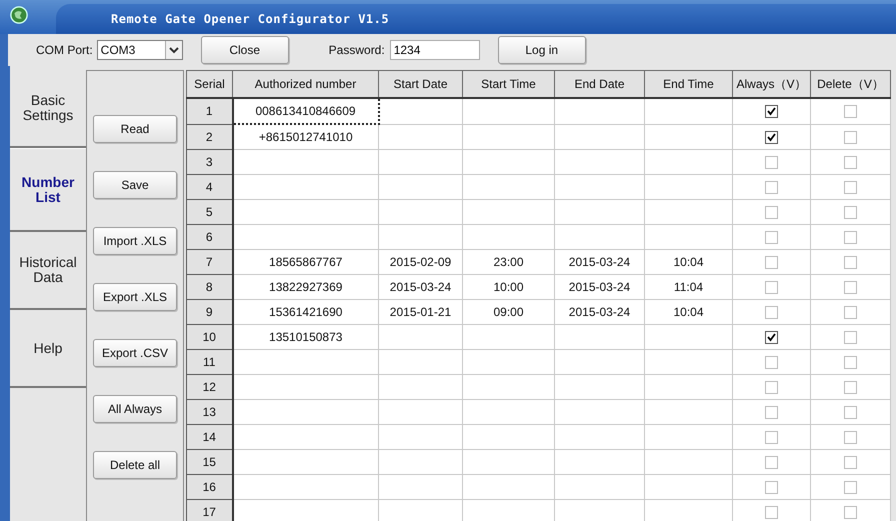  Describe the element at coordinates (508, 287) in the screenshot. I see `table-cell: 10:00` at that location.